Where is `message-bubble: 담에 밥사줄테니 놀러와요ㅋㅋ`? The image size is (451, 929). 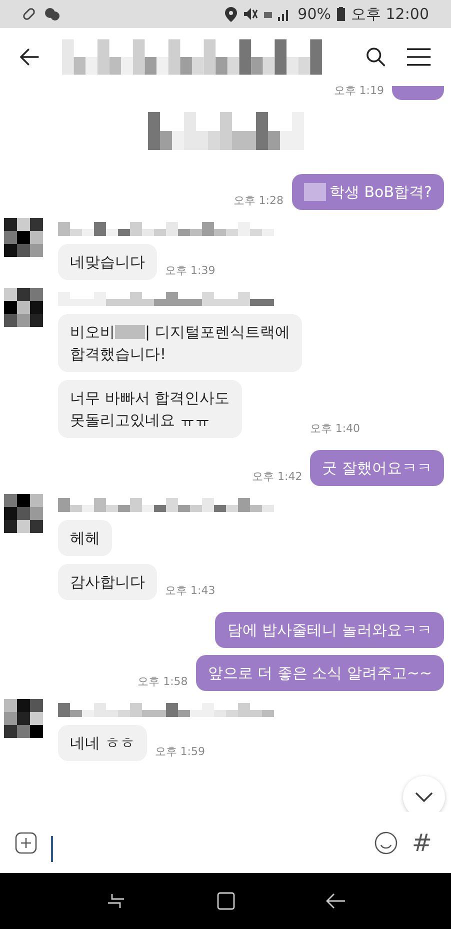
message-bubble: 담에 밥사줄테니 놀러와요ㅋㅋ is located at coordinates (329, 630).